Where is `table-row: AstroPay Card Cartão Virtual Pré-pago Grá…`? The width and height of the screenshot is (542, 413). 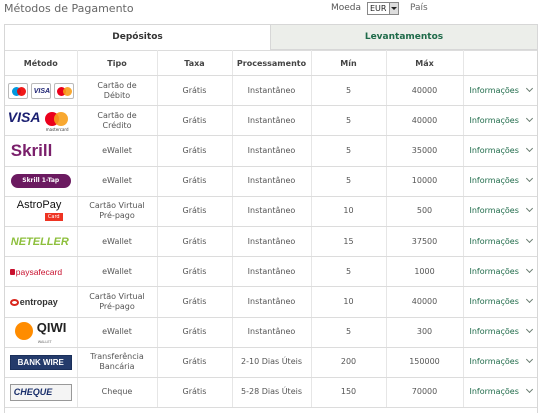 table-row: AstroPay Card Cartão Virtual Pré-pago Grá… is located at coordinates (271, 211).